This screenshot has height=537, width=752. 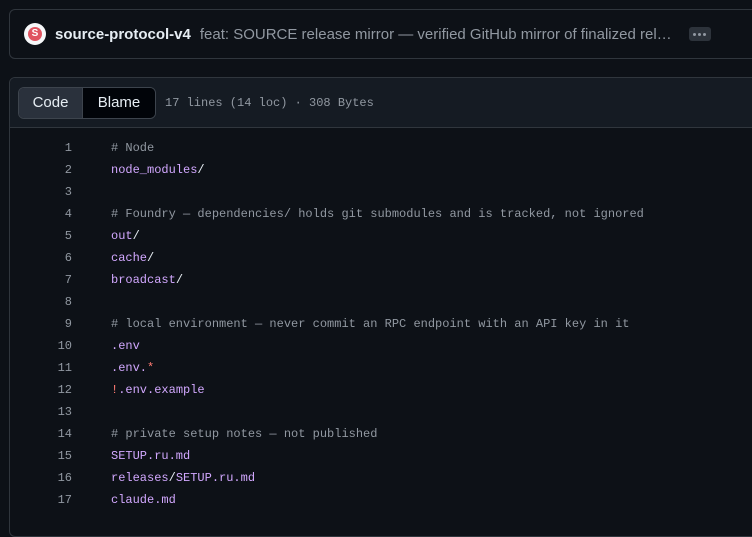 What do you see at coordinates (41, 478) in the screenshot?
I see `line-number: 16` at bounding box center [41, 478].